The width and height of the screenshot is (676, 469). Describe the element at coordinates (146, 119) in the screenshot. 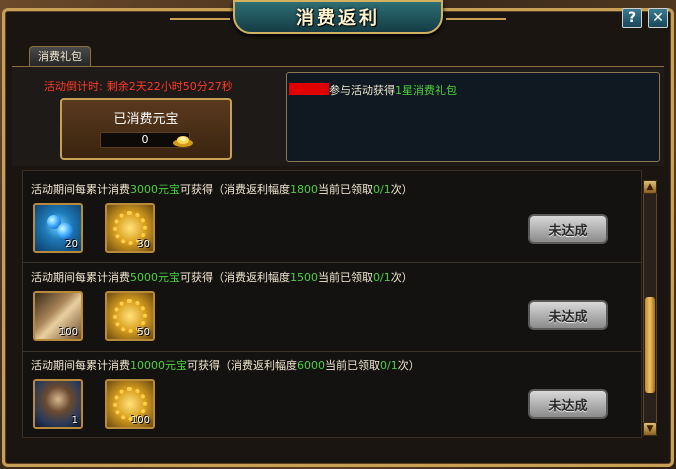

I see `spent-title: 已消费元宝` at that location.